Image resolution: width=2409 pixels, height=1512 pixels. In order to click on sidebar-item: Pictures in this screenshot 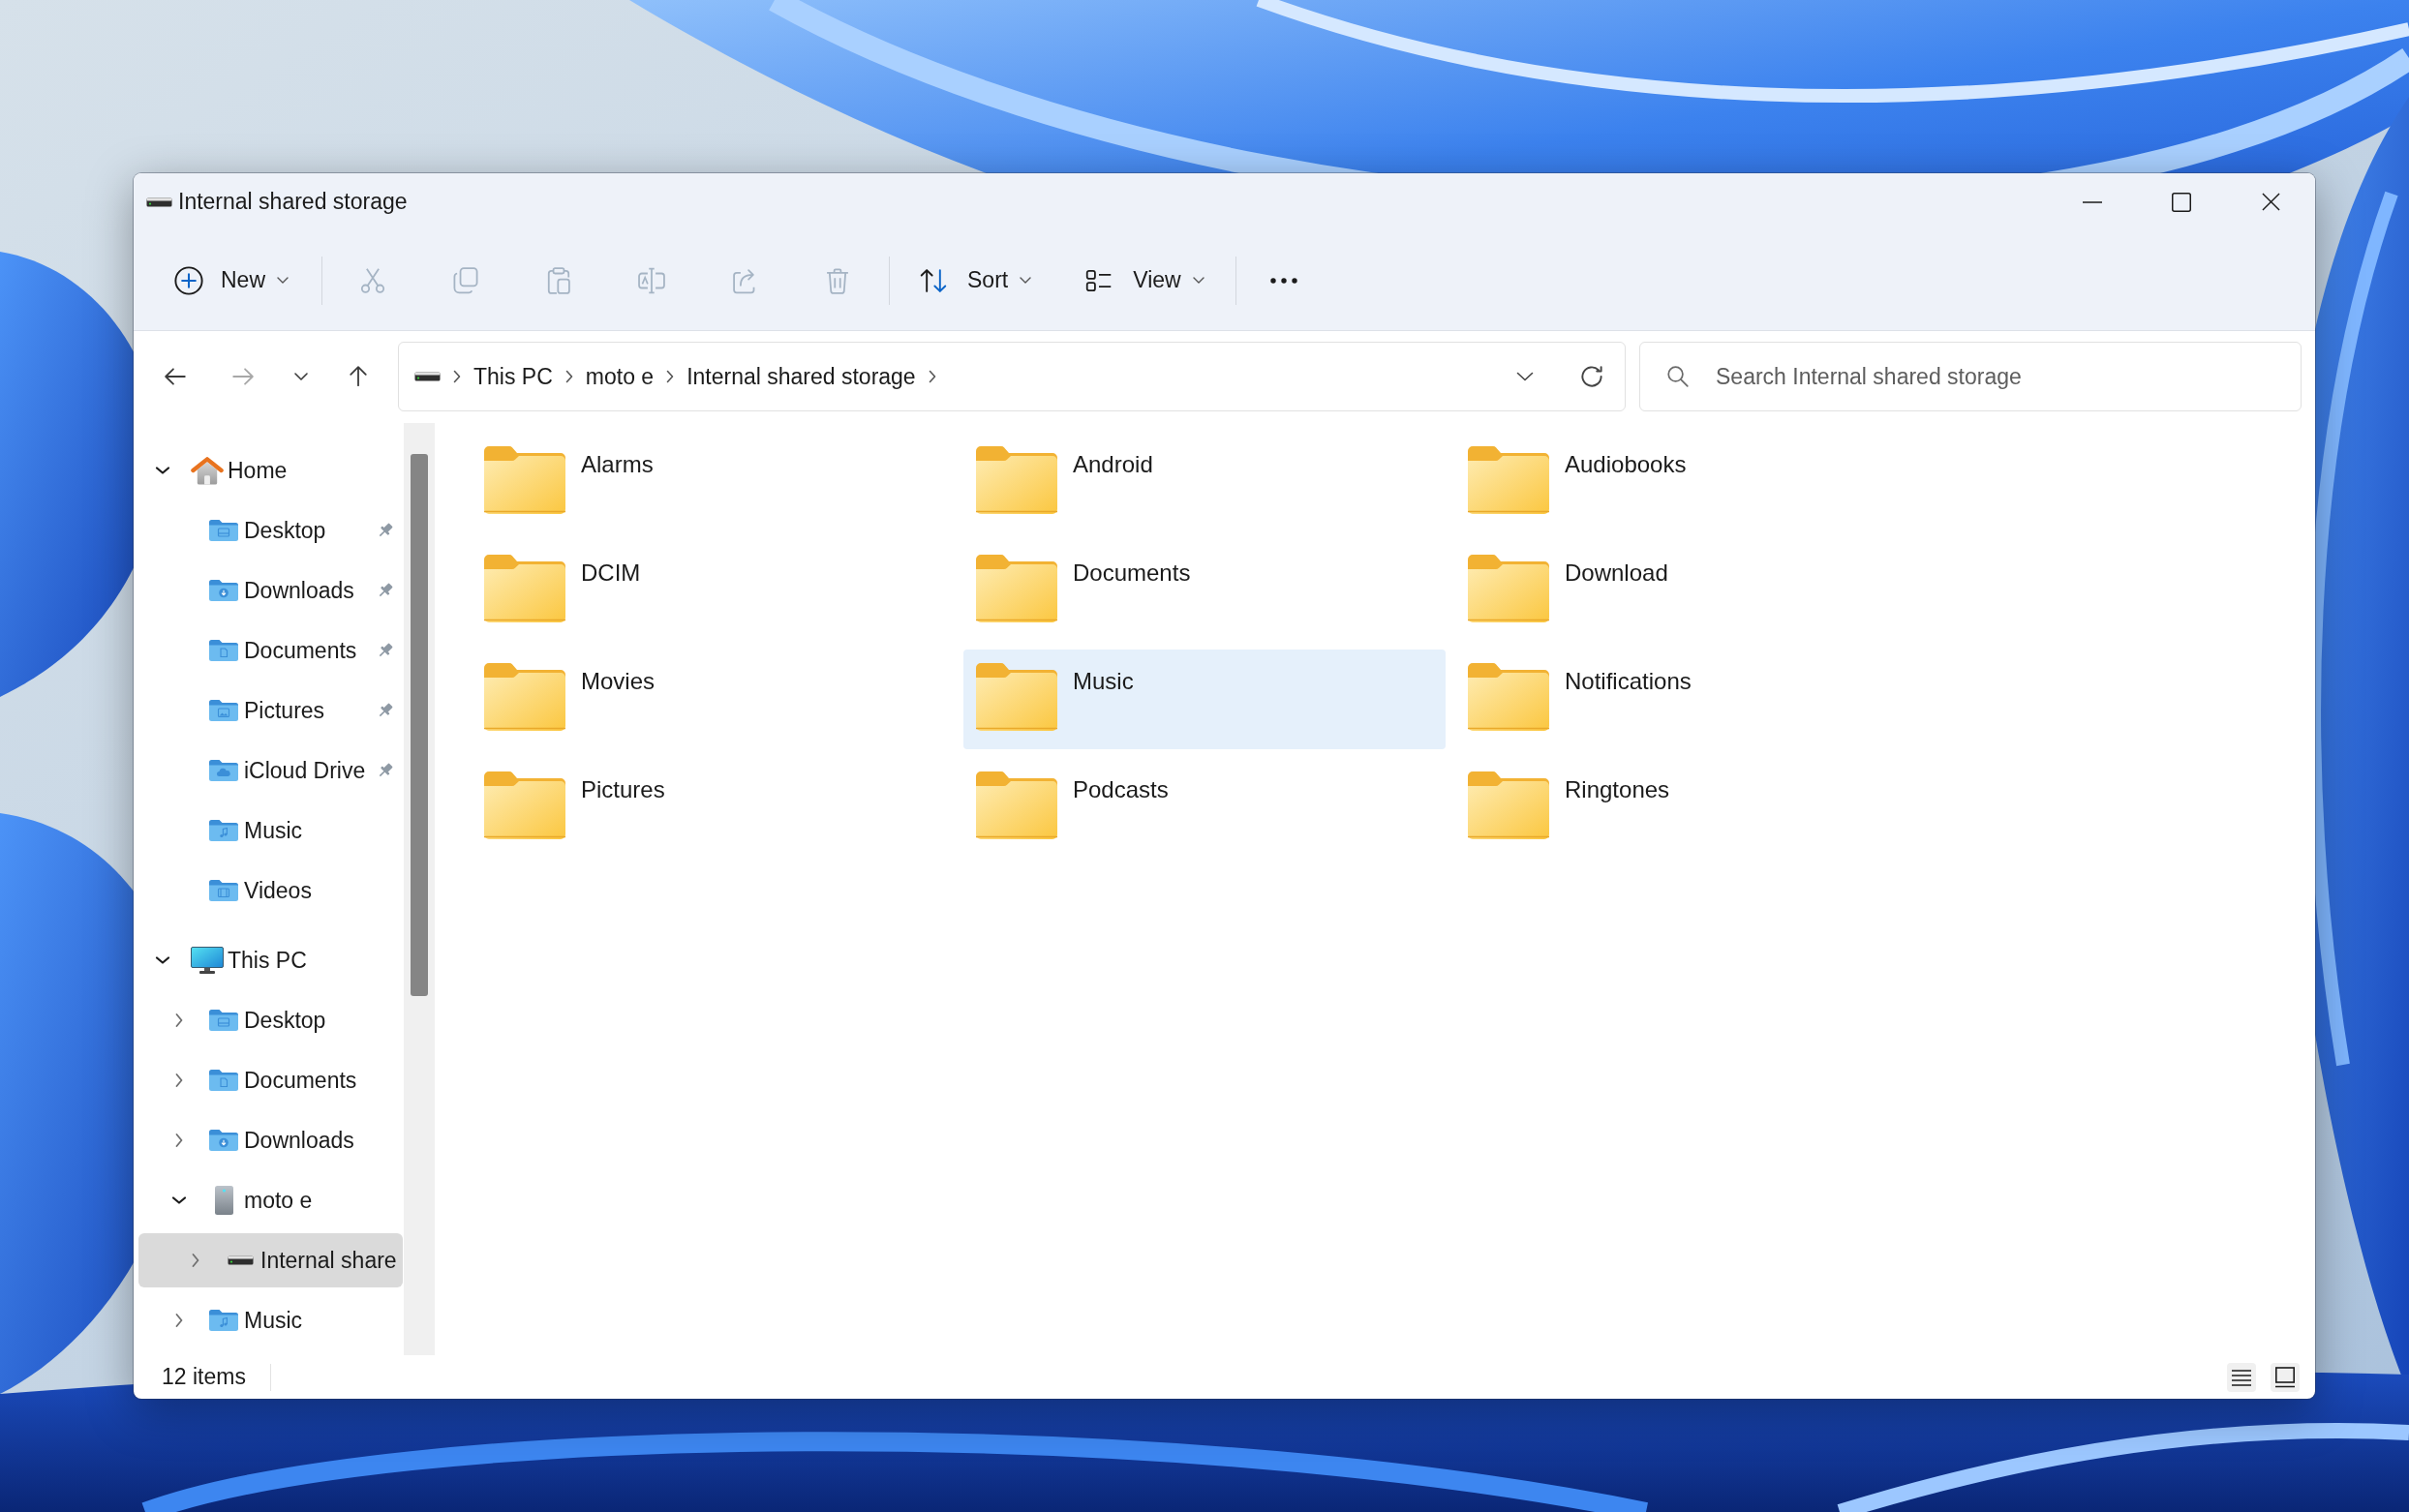, I will do `click(270, 710)`.